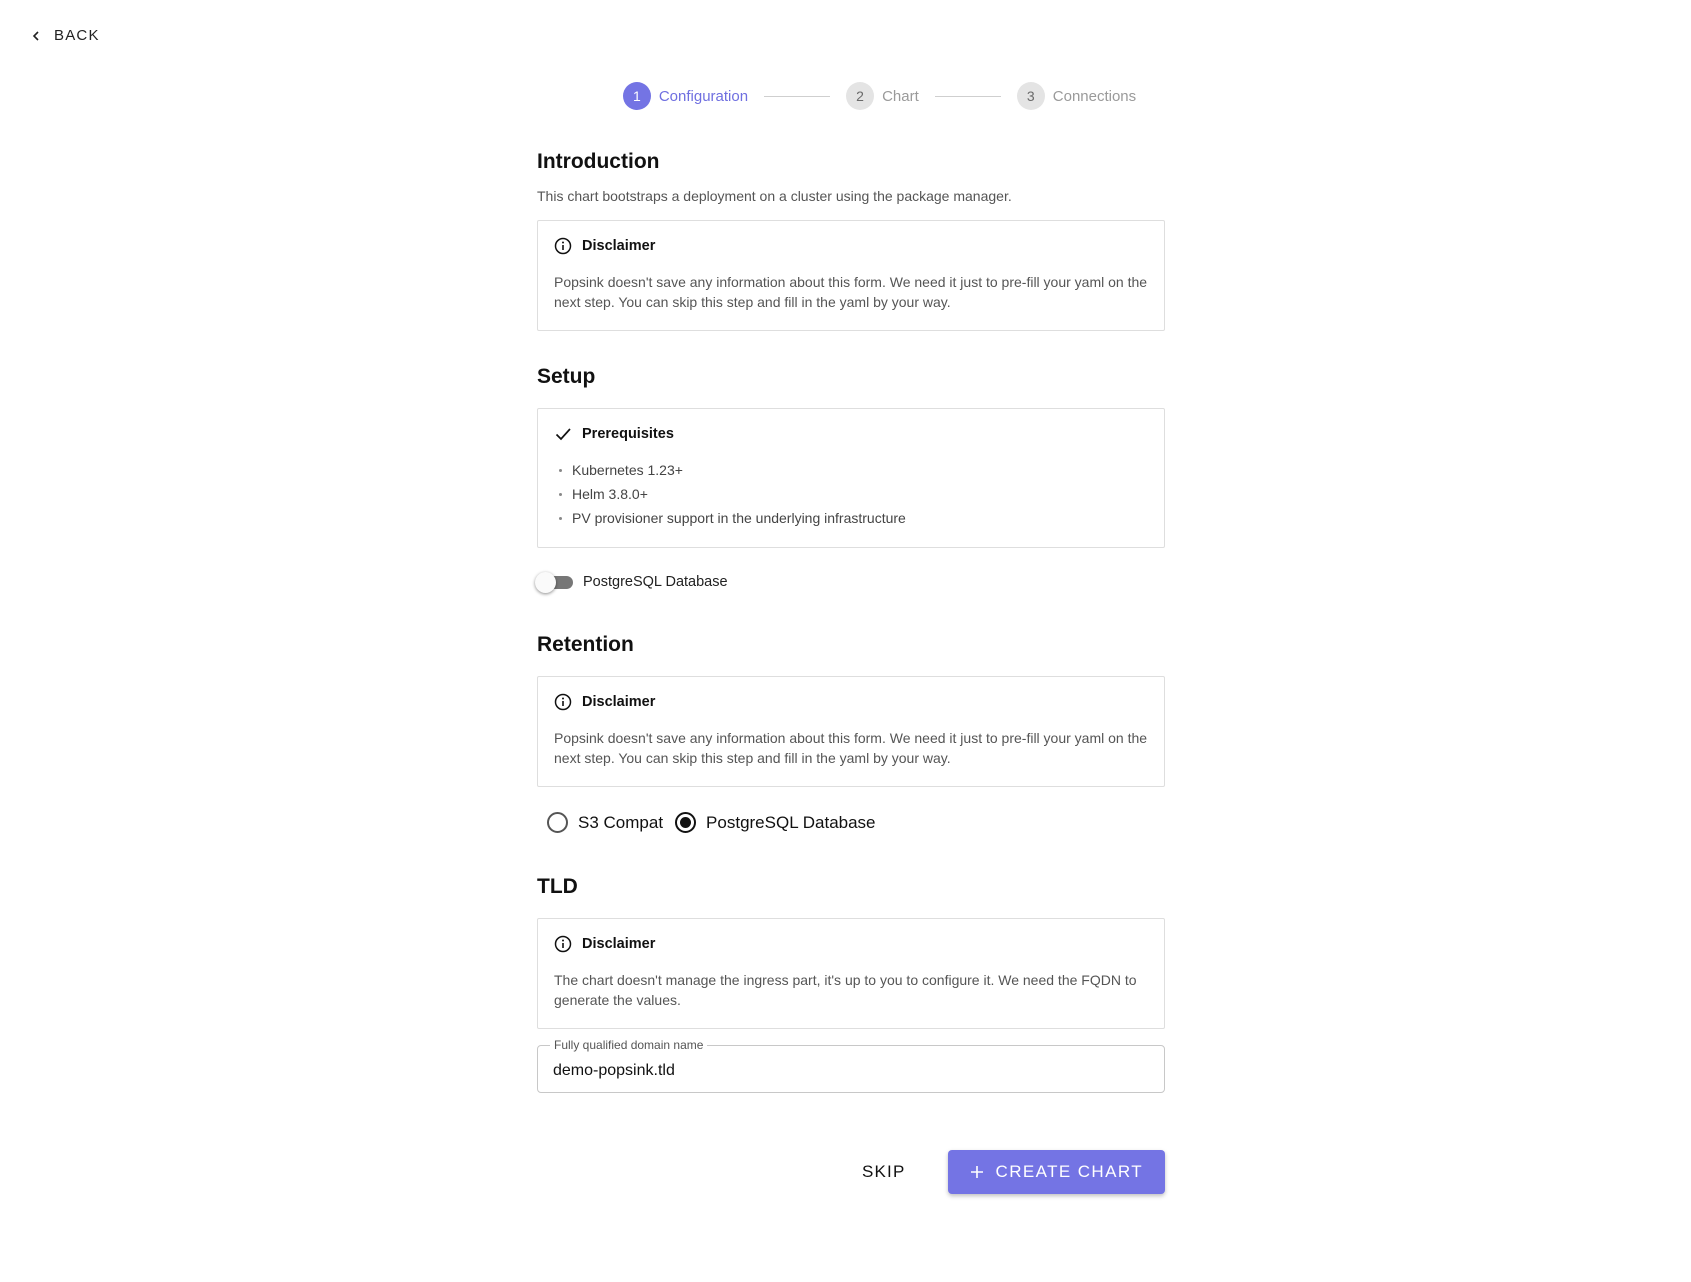  What do you see at coordinates (655, 582) in the screenshot?
I see `toggle-label: PostgreSQL Database` at bounding box center [655, 582].